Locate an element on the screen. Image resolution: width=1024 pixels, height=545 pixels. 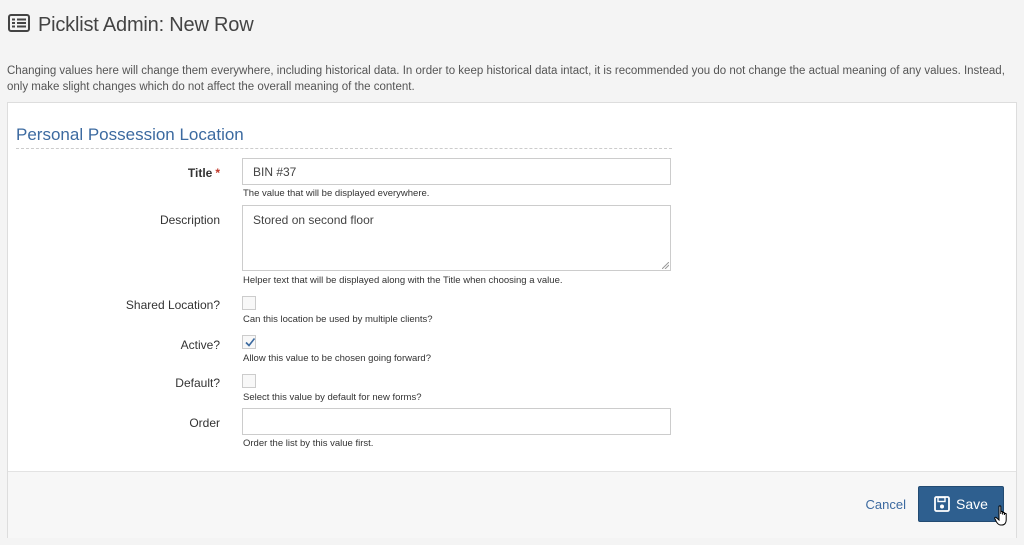
checkmark-icon is located at coordinates (250, 342).